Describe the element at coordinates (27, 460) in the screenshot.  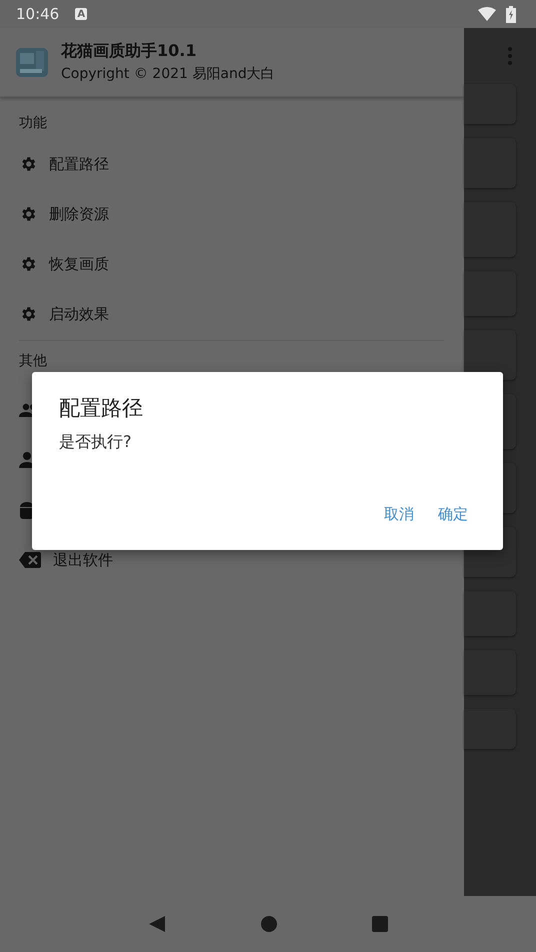
I see `person-icon` at that location.